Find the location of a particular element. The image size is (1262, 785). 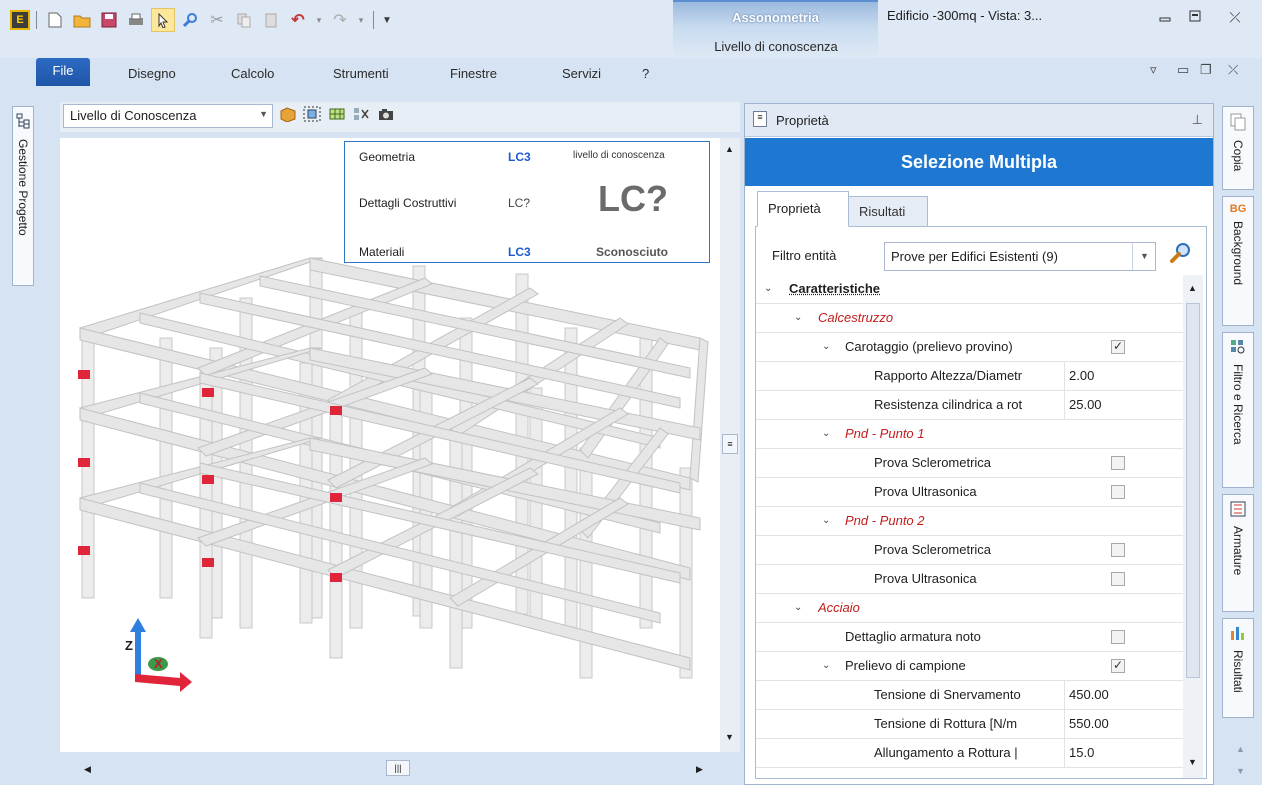

property-grid-scrollbar: ▲ ▼ is located at coordinates (1193, 526).